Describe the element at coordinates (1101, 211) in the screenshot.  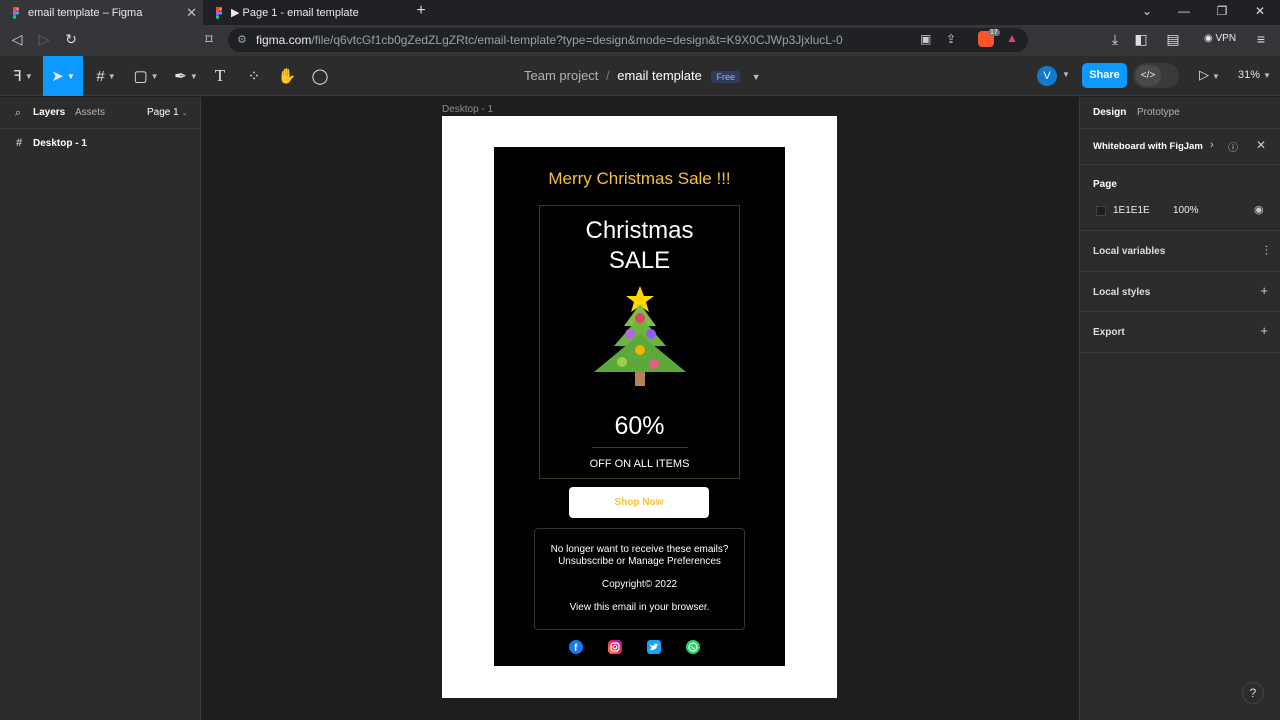
I see `page-color-swatch` at that location.